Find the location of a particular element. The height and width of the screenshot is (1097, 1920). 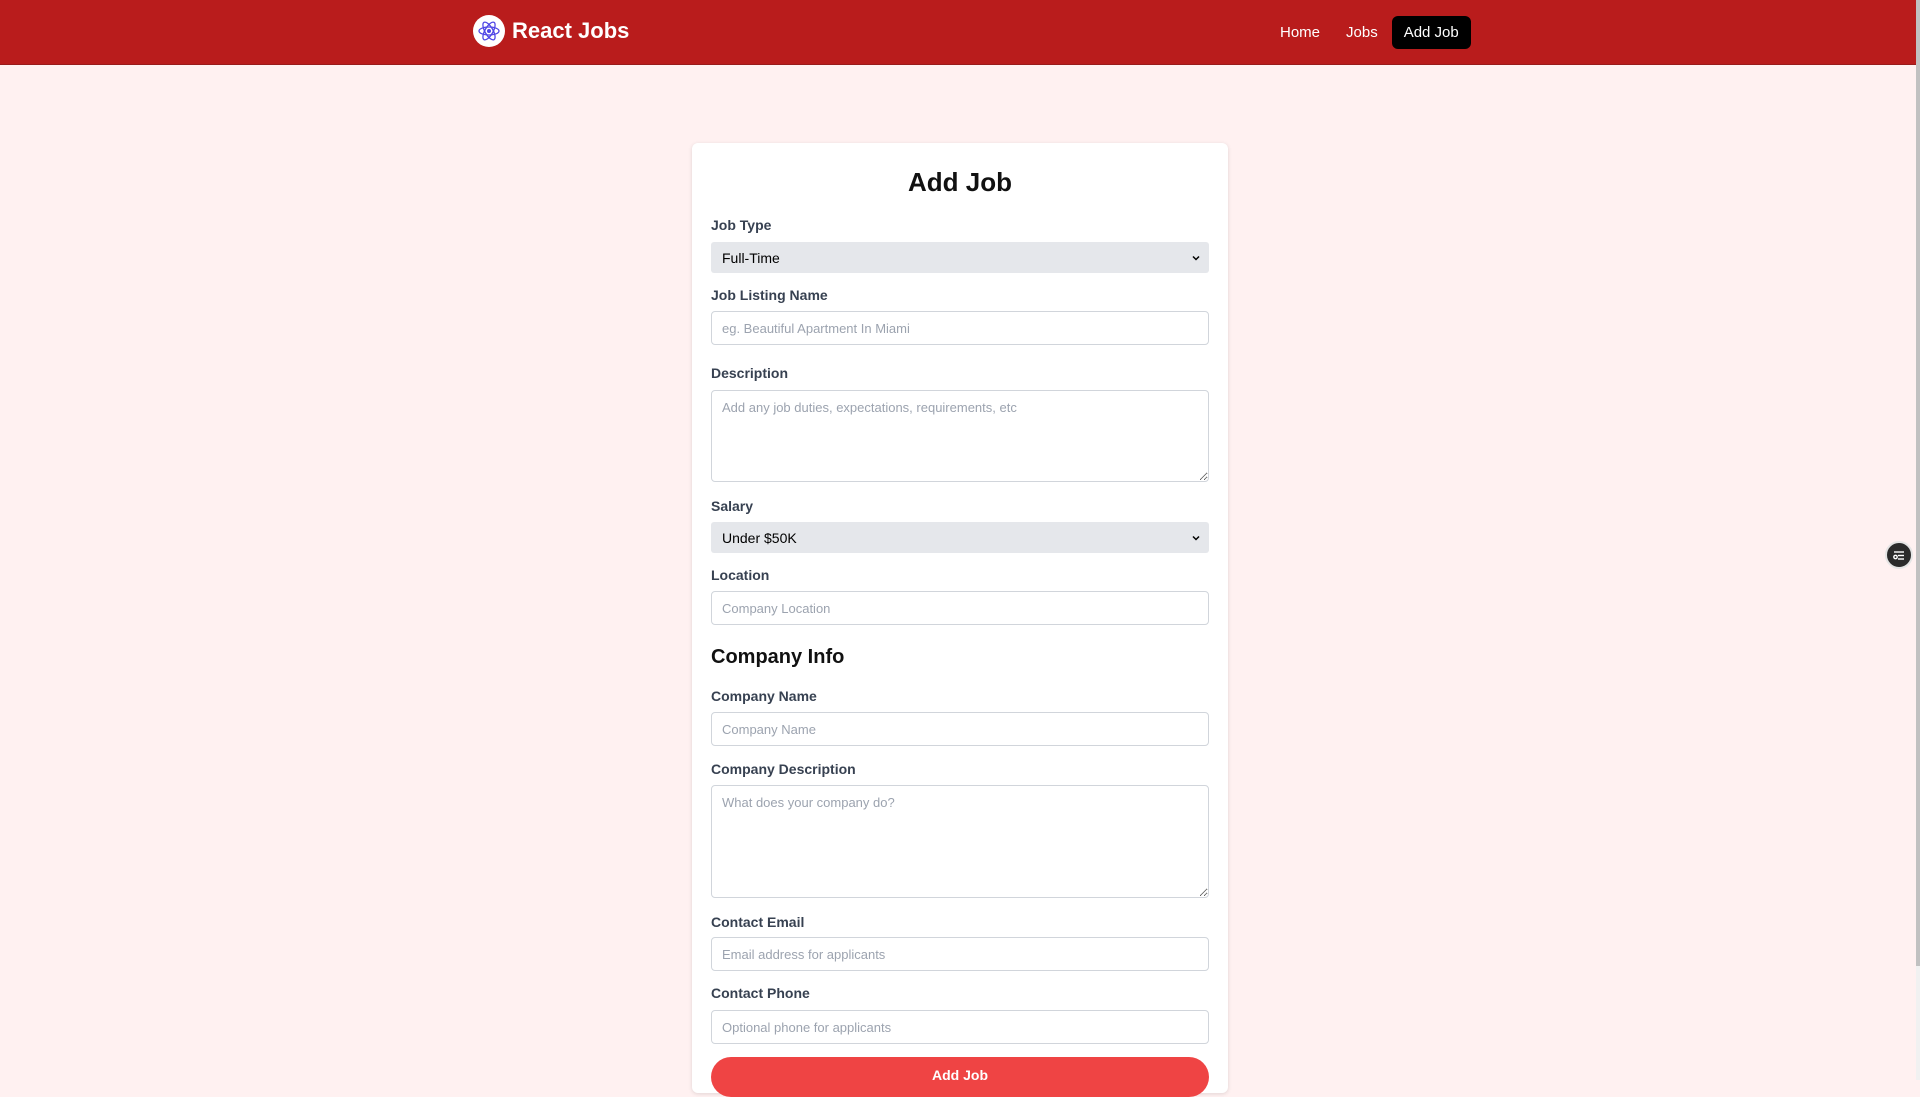

contact-phone-label: Contact Phone is located at coordinates (760, 993).